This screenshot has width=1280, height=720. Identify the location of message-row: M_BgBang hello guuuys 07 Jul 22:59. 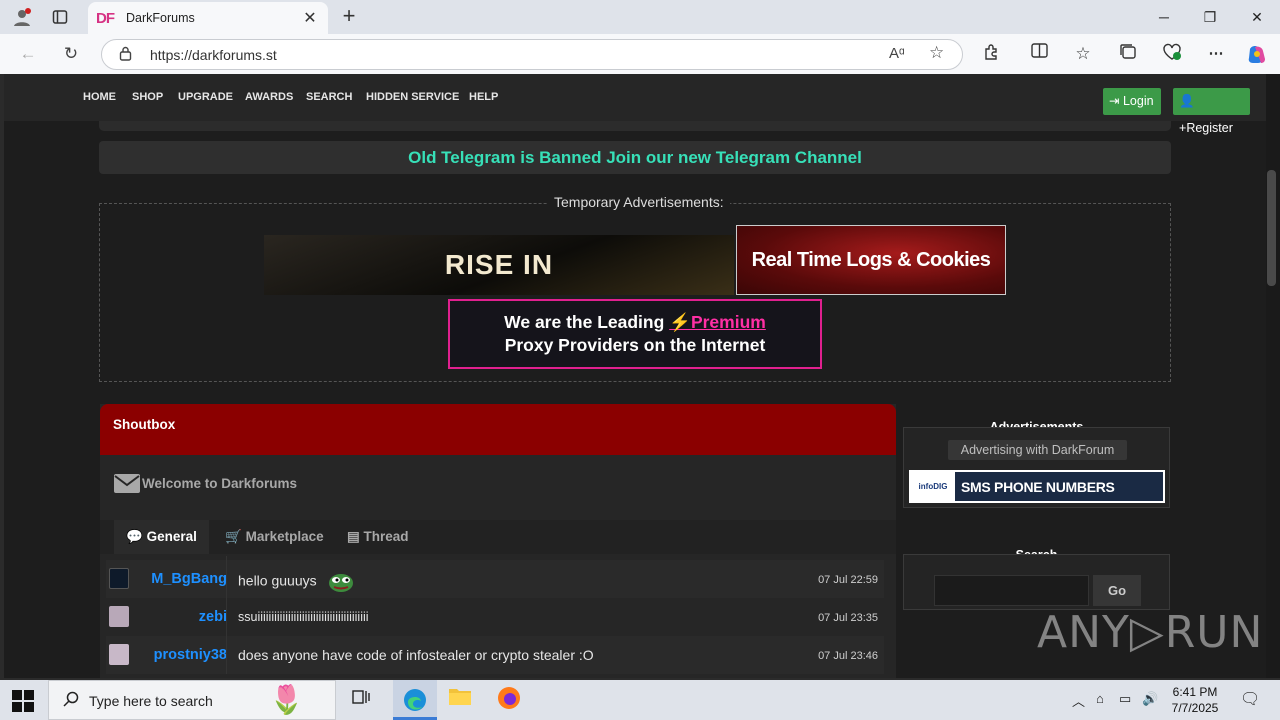
(495, 579).